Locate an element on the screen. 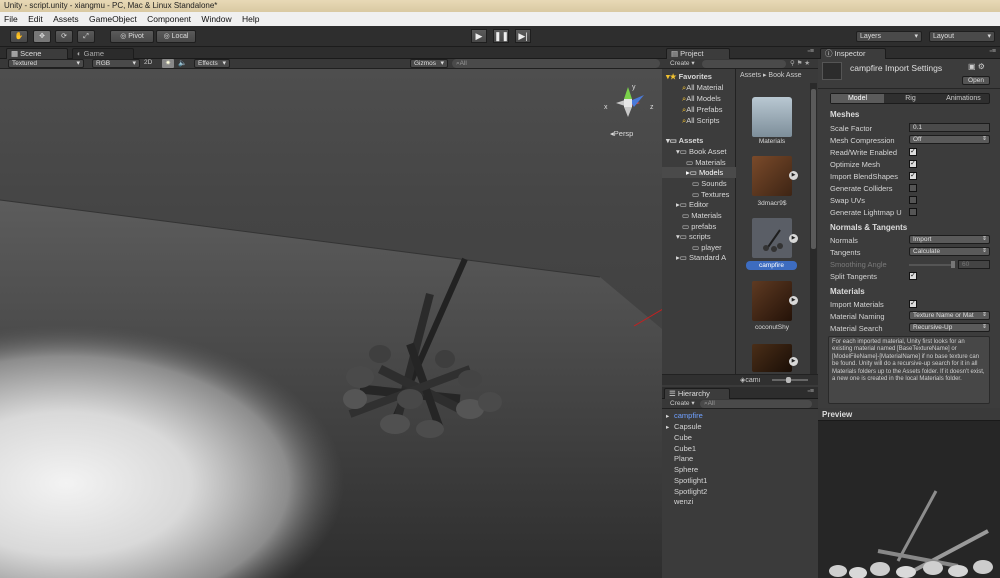  orientation-gizmo-icon is located at coordinates (630, 102).